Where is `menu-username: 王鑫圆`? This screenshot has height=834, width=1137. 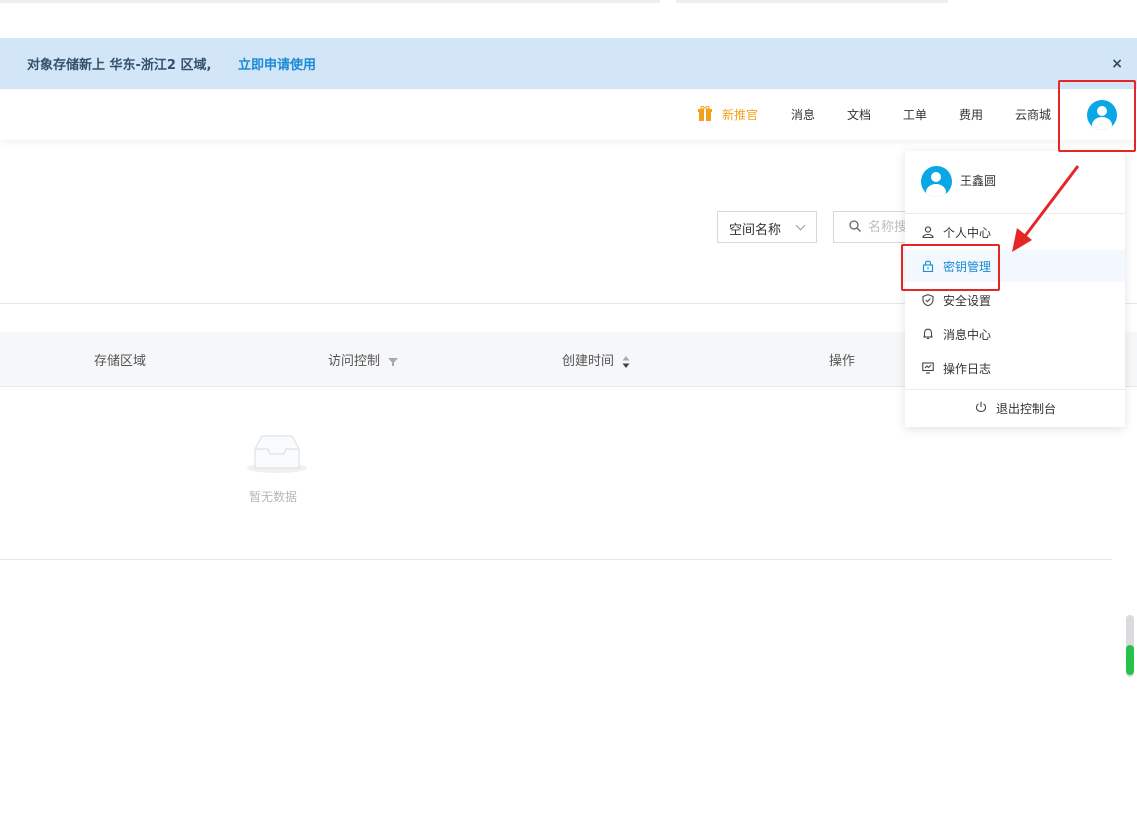
menu-username: 王鑫圆 is located at coordinates (978, 181).